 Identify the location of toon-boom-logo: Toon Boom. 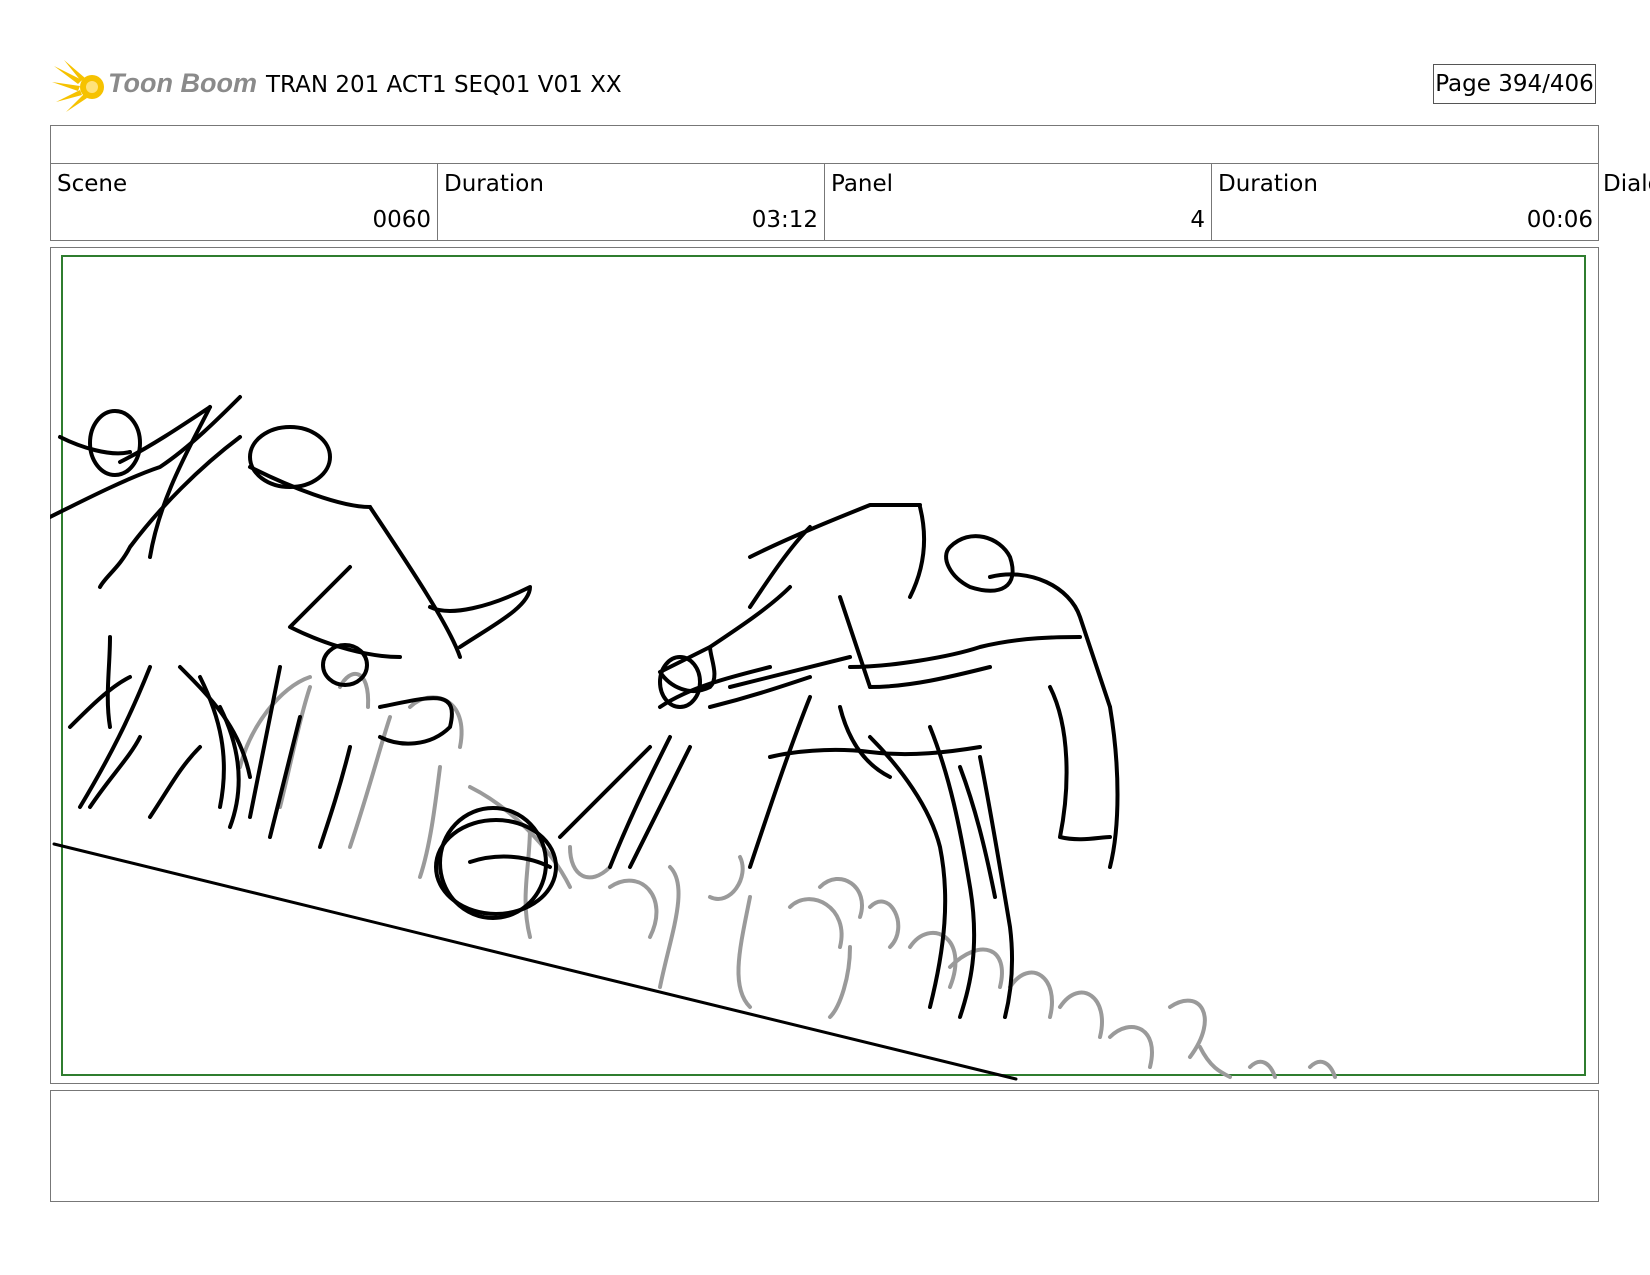
(154, 86).